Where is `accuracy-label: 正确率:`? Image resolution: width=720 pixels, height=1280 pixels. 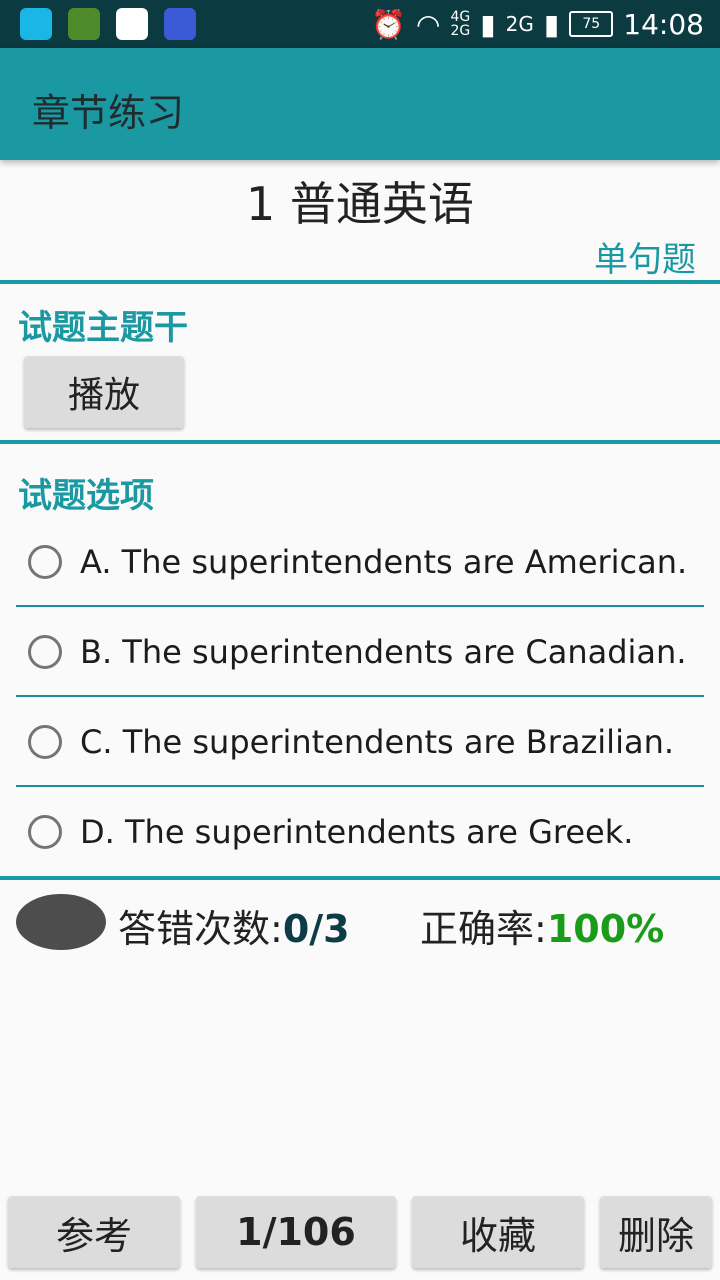 accuracy-label: 正确率: is located at coordinates (483, 929).